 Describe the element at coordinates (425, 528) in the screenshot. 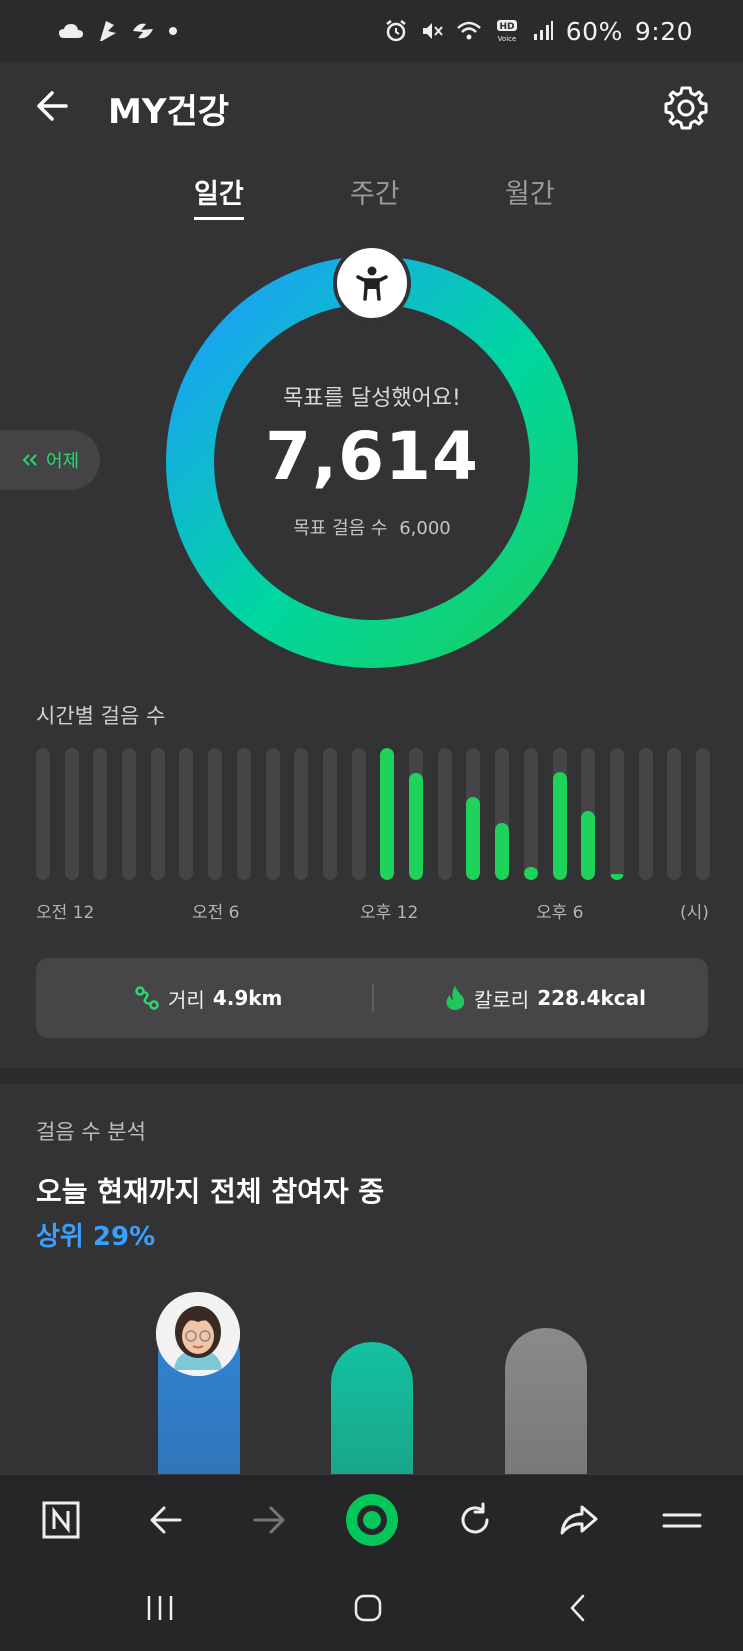

I see `goal-steps-value: 6,000` at that location.